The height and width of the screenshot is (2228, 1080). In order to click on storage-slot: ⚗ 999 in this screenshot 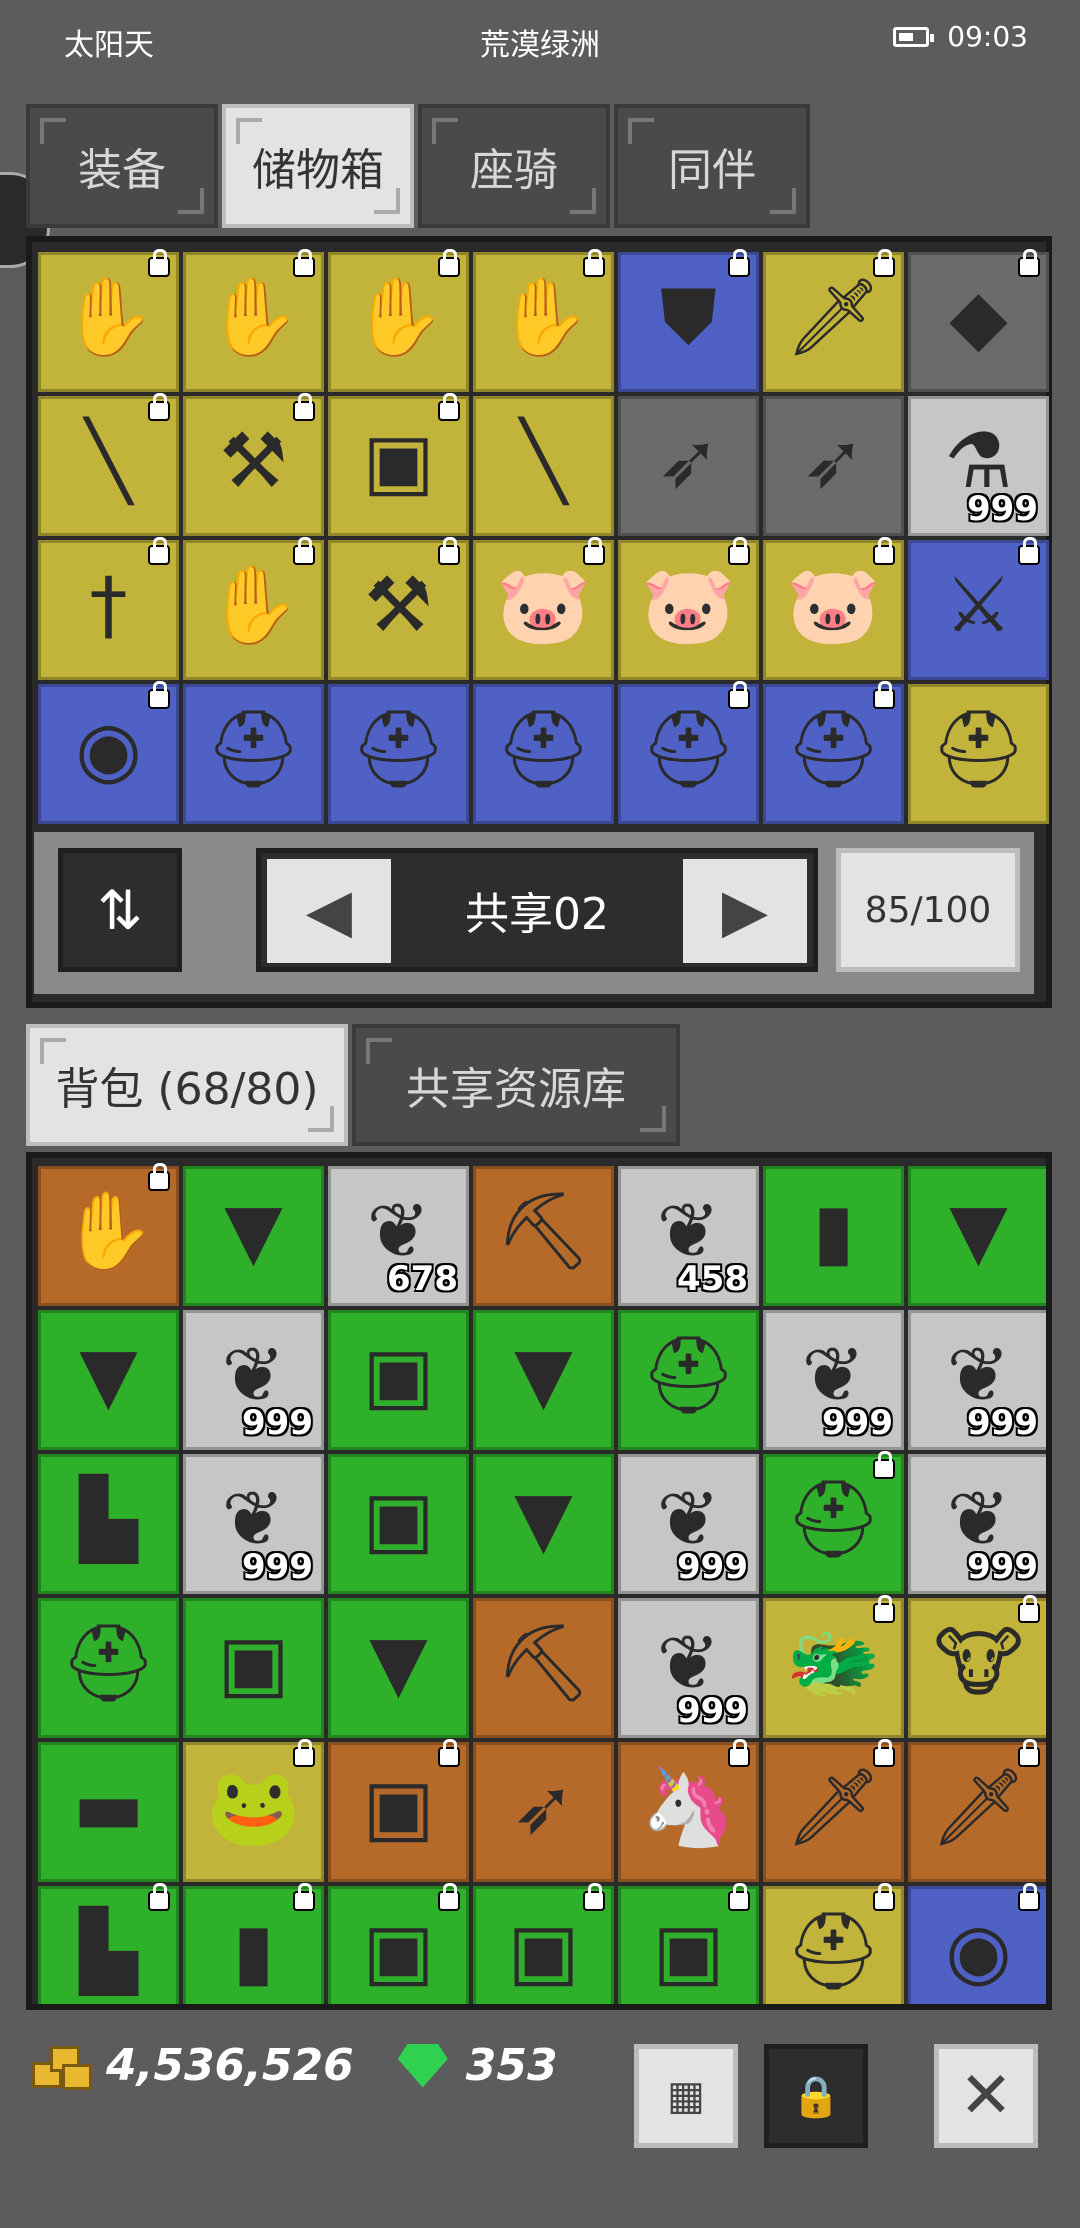, I will do `click(978, 466)`.